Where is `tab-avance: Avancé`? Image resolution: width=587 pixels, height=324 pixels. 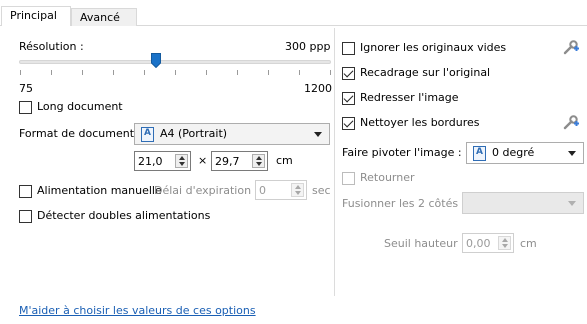 tab-avance: Avancé is located at coordinates (104, 17).